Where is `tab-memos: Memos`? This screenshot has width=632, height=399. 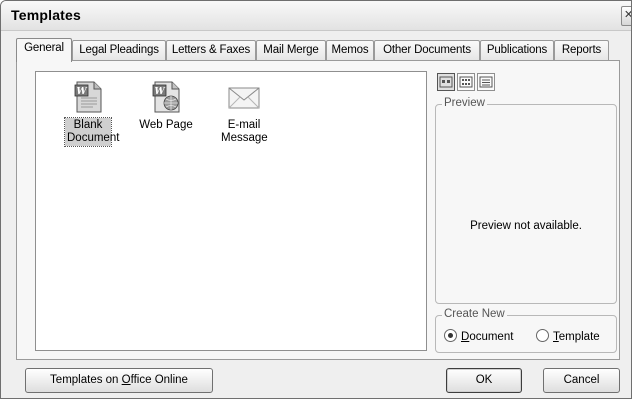 tab-memos: Memos is located at coordinates (350, 50).